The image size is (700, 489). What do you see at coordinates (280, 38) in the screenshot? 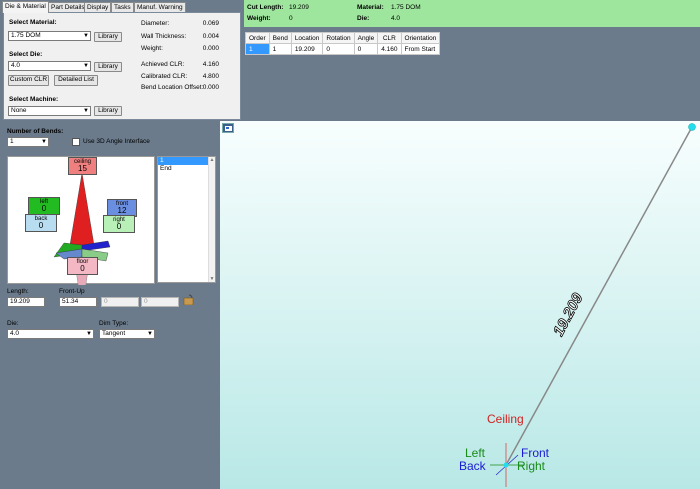
I see `column-header: Bend` at bounding box center [280, 38].